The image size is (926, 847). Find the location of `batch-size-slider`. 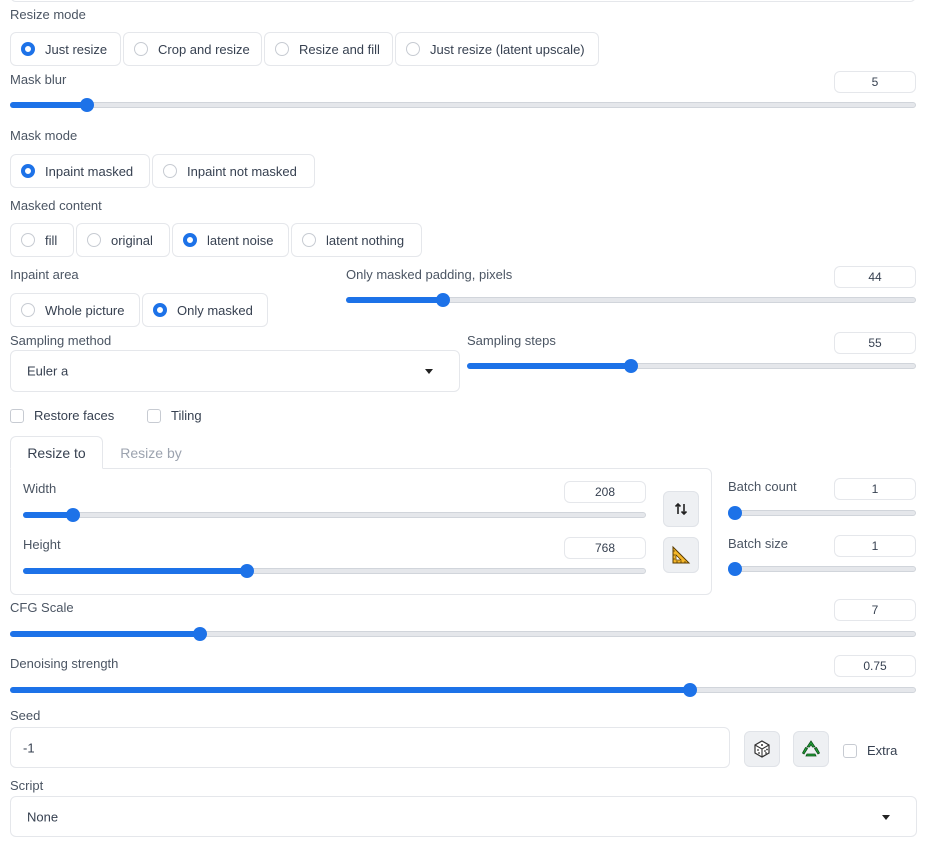

batch-size-slider is located at coordinates (822, 569).